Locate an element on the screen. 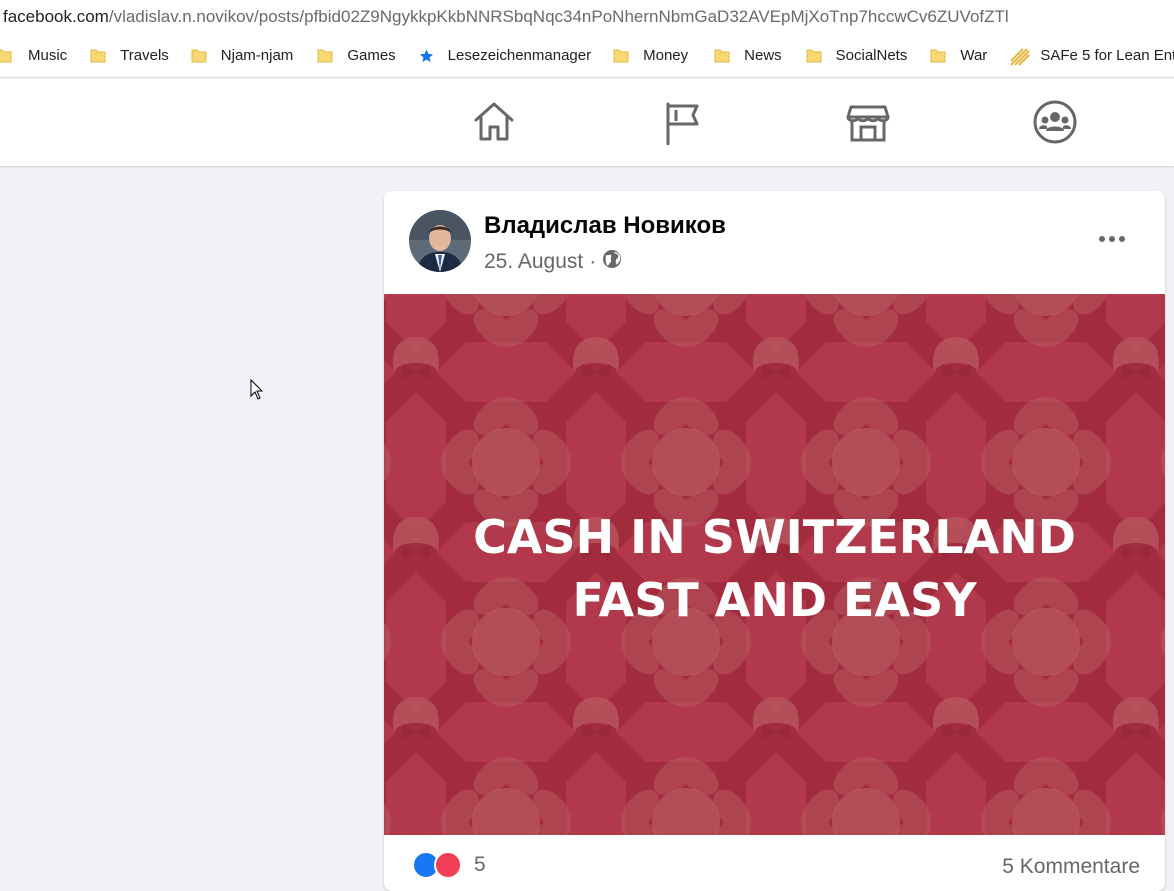 This screenshot has width=1174, height=891. bookmark-news: News is located at coordinates (748, 55).